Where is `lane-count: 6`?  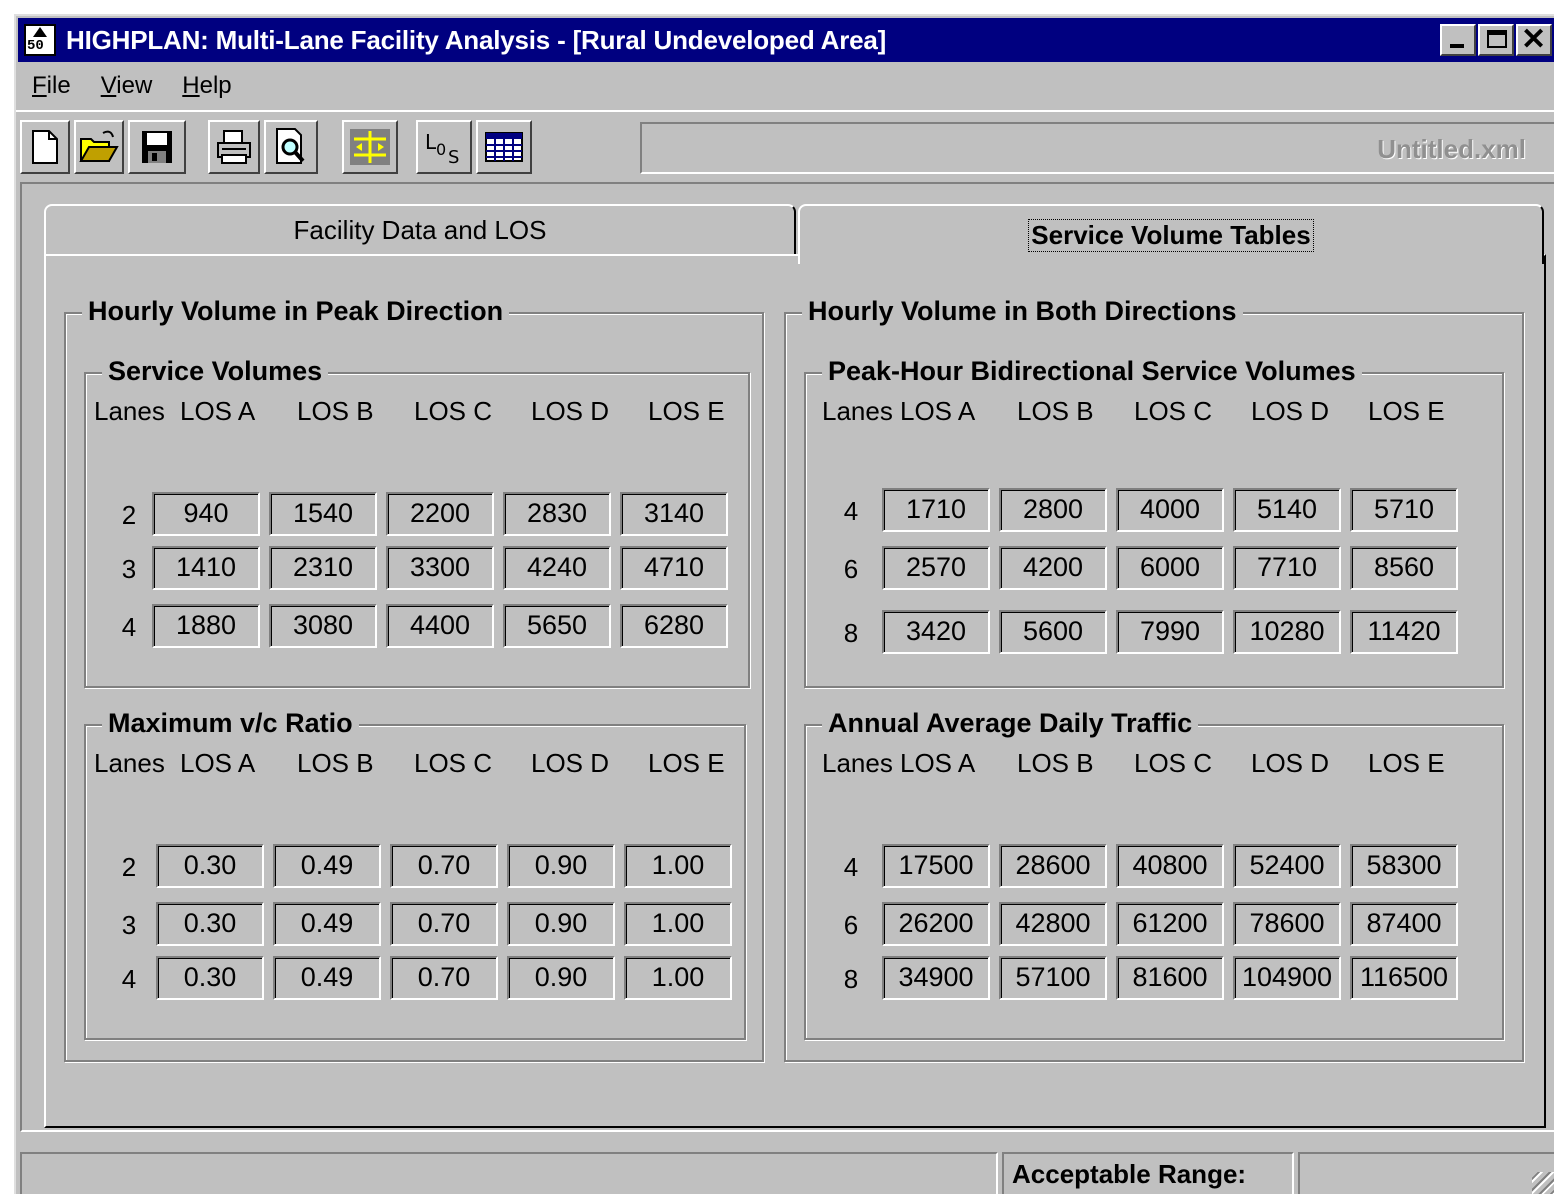 lane-count: 6 is located at coordinates (851, 569).